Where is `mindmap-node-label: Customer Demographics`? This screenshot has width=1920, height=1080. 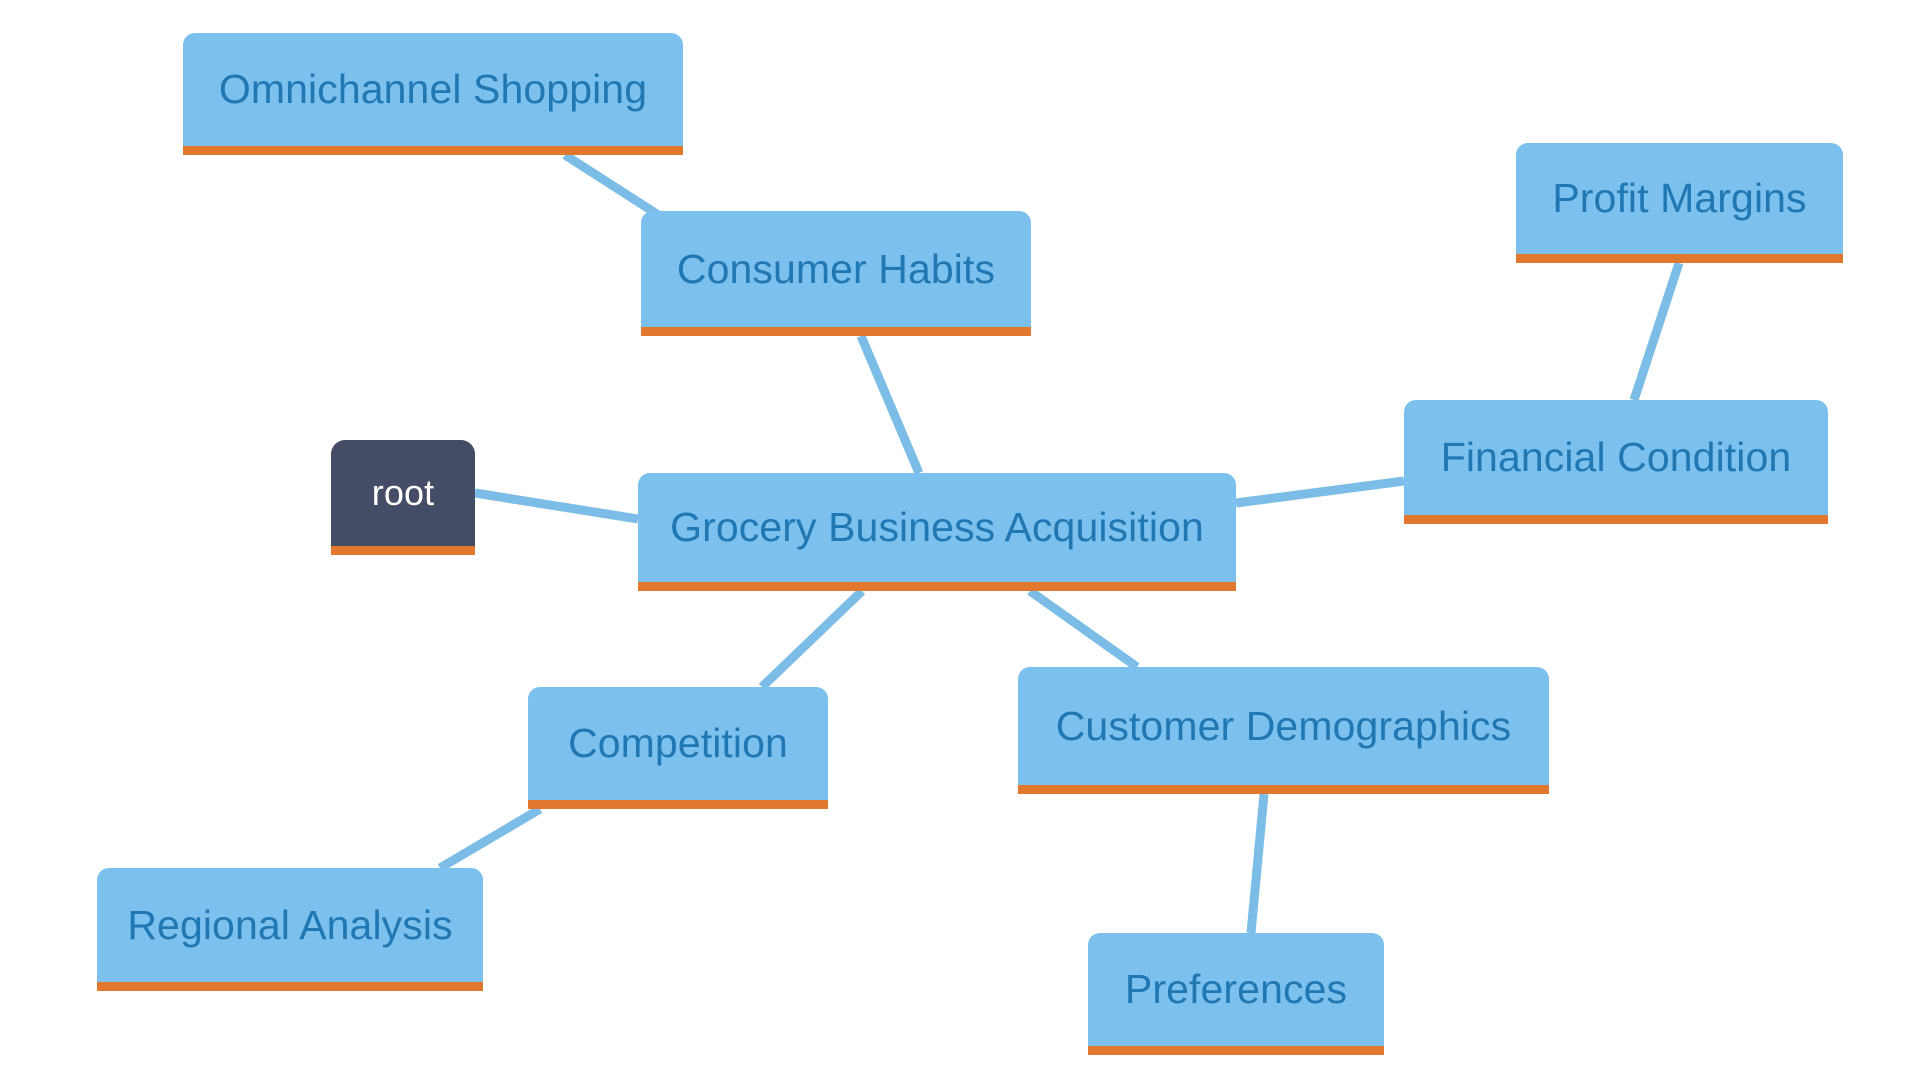 mindmap-node-label: Customer Demographics is located at coordinates (1283, 725).